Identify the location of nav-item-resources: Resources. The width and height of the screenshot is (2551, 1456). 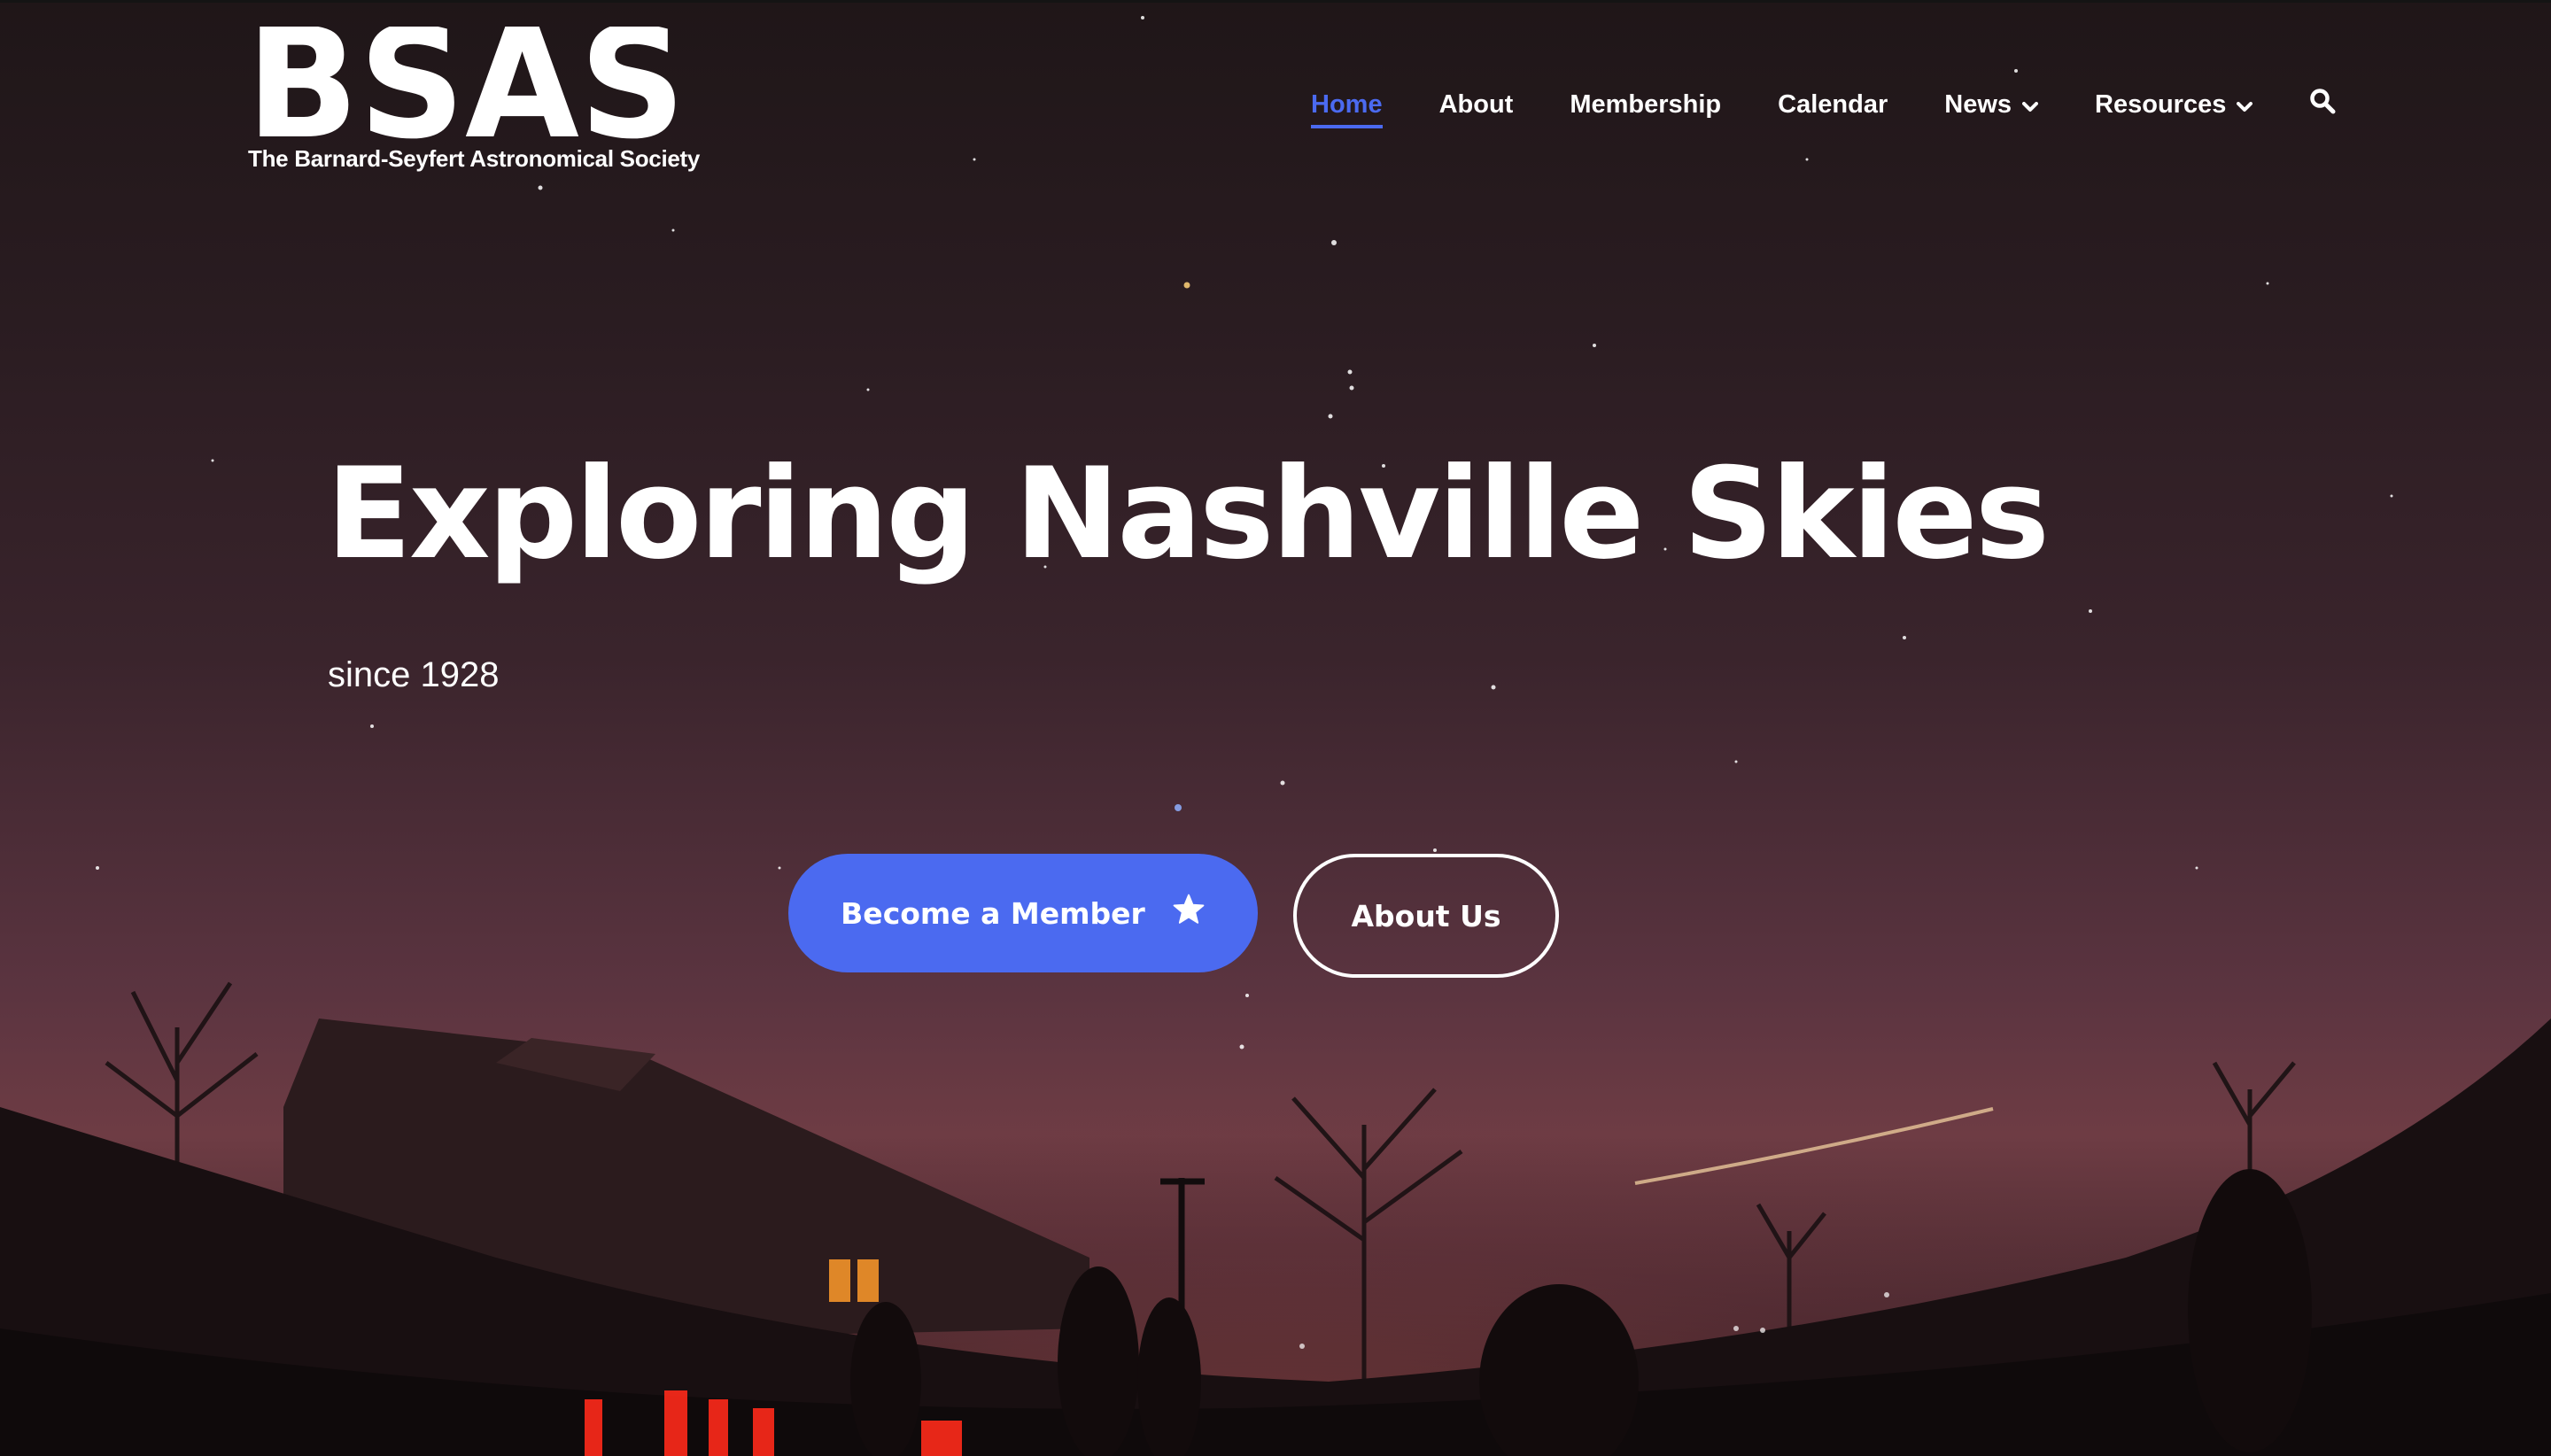
(2174, 104).